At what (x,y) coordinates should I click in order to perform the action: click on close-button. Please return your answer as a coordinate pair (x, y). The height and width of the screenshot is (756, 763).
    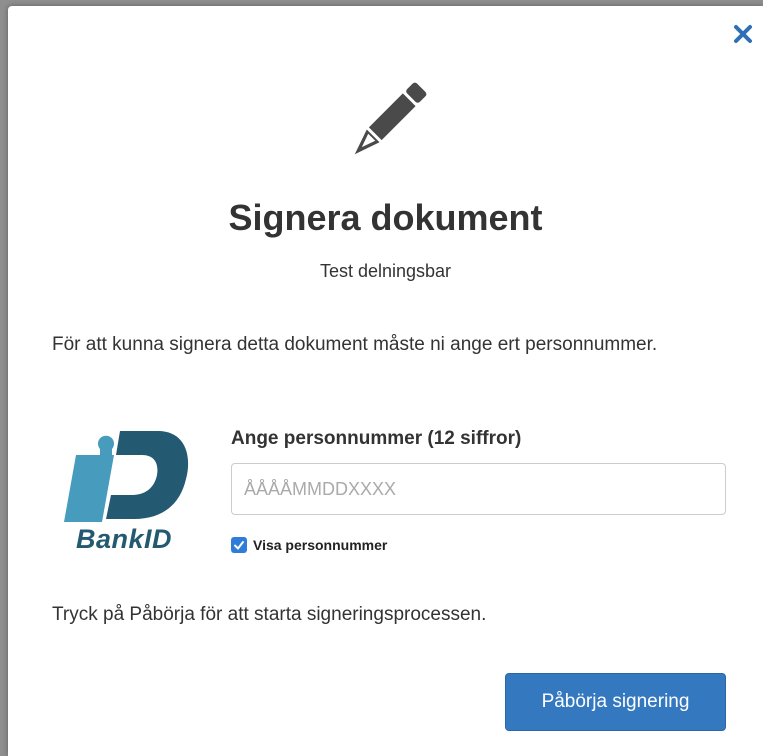
    Looking at the image, I should click on (743, 34).